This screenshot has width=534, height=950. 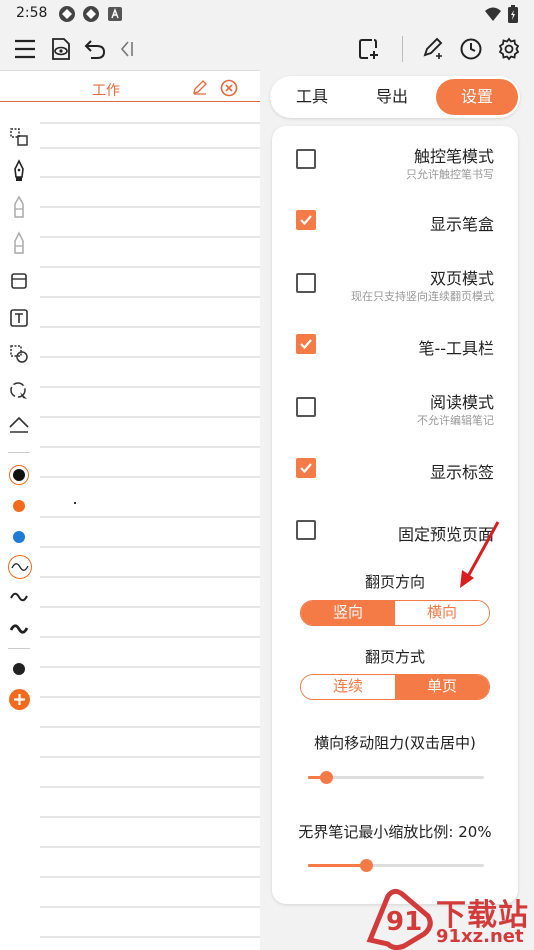 I want to click on stroke-thick-icon, so click(x=19, y=629).